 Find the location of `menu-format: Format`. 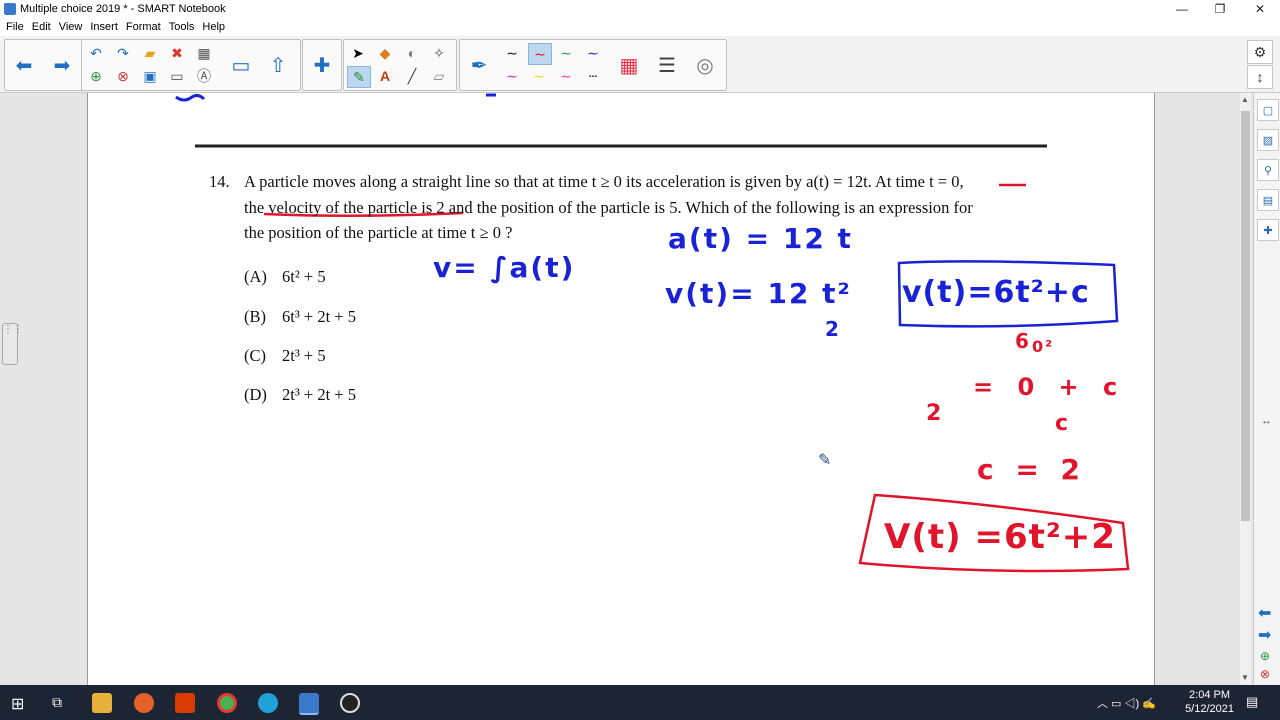

menu-format: Format is located at coordinates (143, 27).